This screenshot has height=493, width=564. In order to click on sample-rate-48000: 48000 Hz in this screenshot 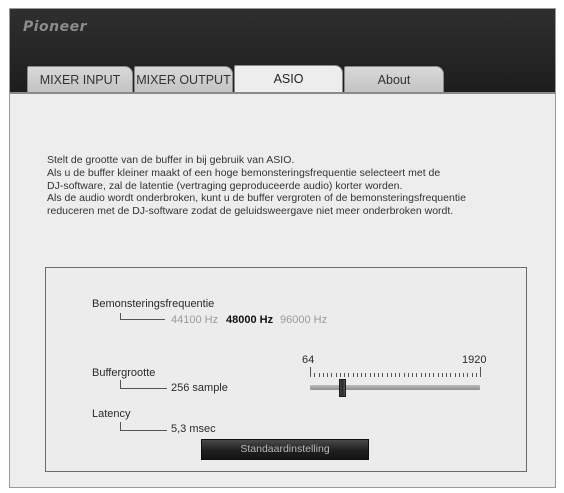, I will do `click(249, 320)`.